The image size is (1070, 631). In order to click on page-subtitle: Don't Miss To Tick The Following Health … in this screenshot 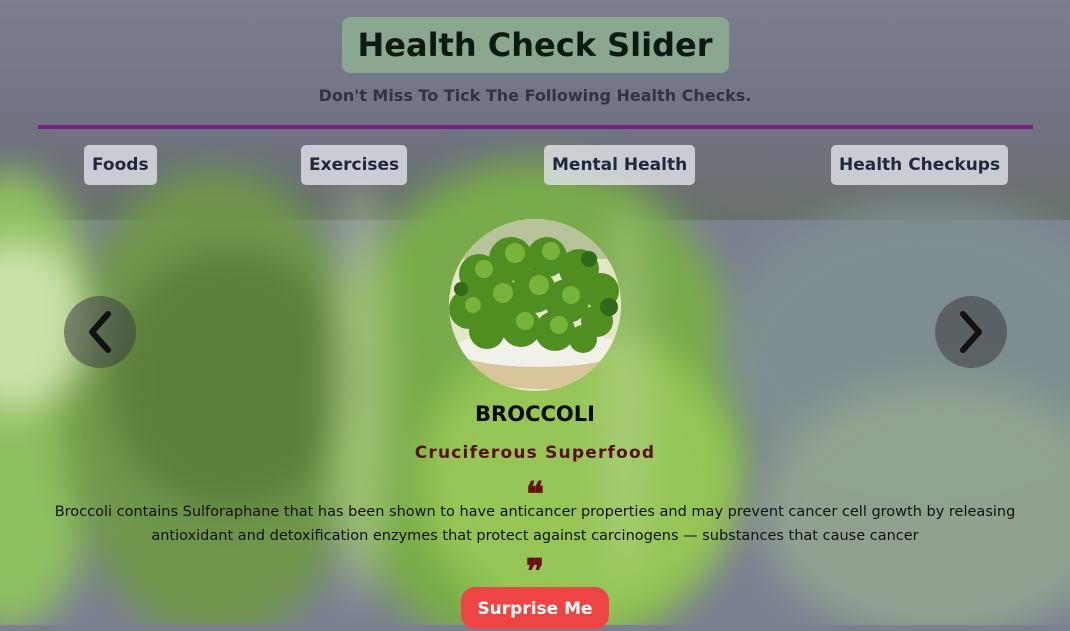, I will do `click(535, 95)`.